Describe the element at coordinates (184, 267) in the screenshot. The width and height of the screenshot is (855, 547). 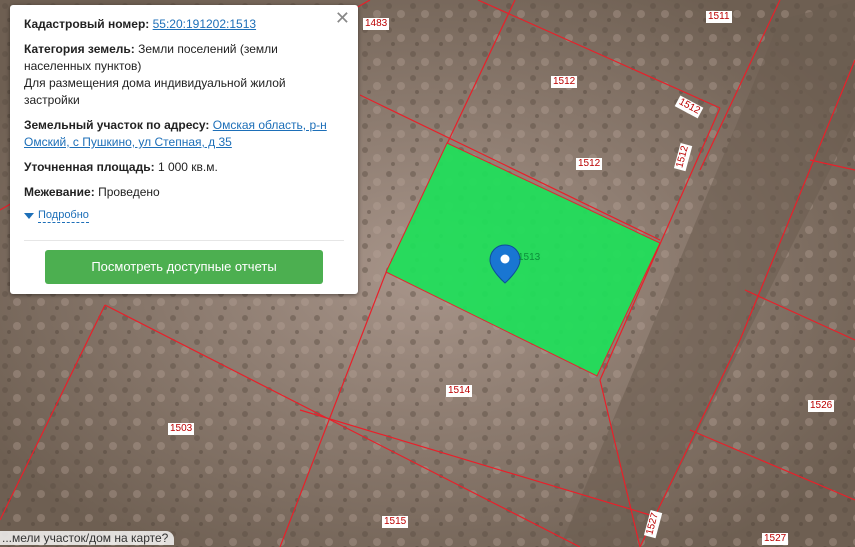
I see `view-reports-button: Посмотреть доступные отчеты` at that location.